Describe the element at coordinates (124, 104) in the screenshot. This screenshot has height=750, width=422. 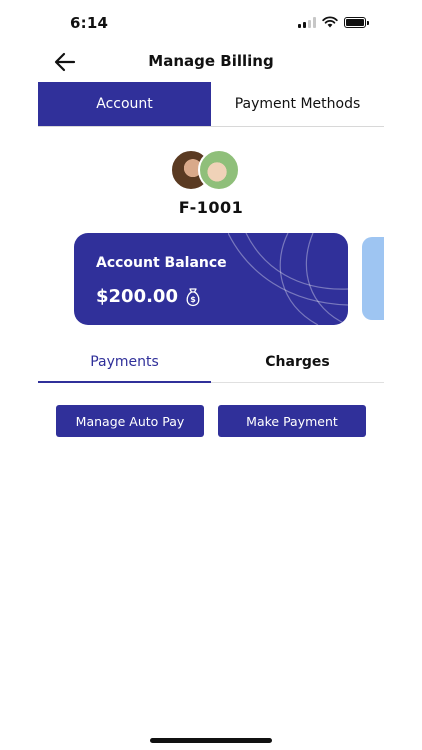
I see `tab-account: Account` at that location.